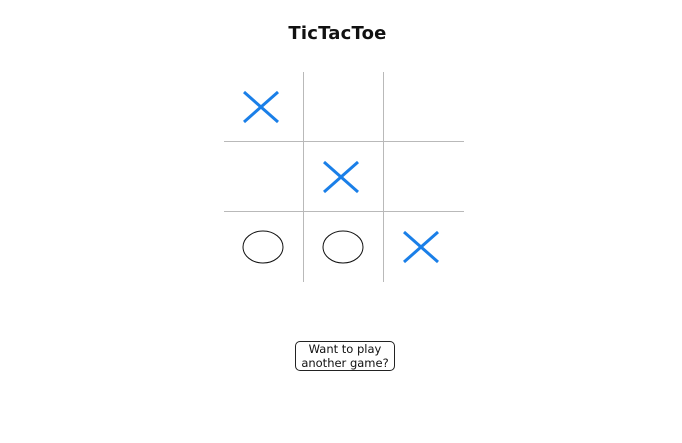  I want to click on play-again-label-line-1: Want to play, so click(345, 349).